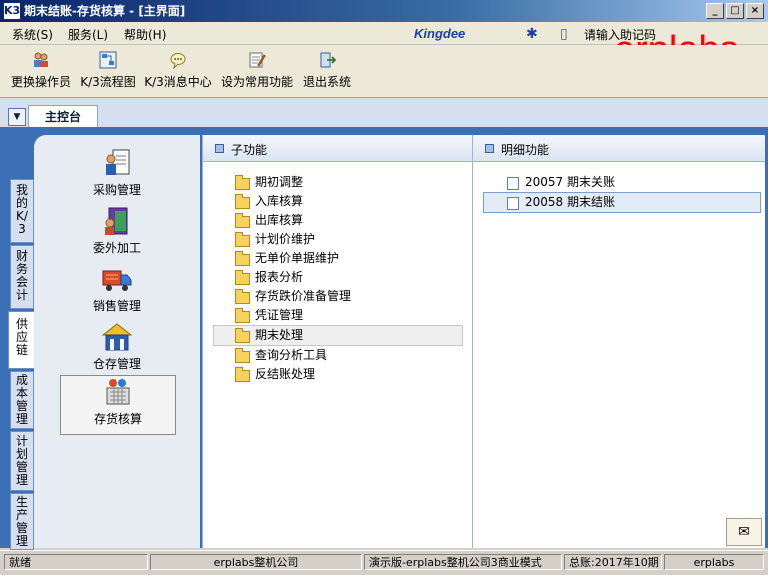 The height and width of the screenshot is (575, 768). What do you see at coordinates (326, 82) in the screenshot?
I see `exit-system-label: 退出系统` at bounding box center [326, 82].